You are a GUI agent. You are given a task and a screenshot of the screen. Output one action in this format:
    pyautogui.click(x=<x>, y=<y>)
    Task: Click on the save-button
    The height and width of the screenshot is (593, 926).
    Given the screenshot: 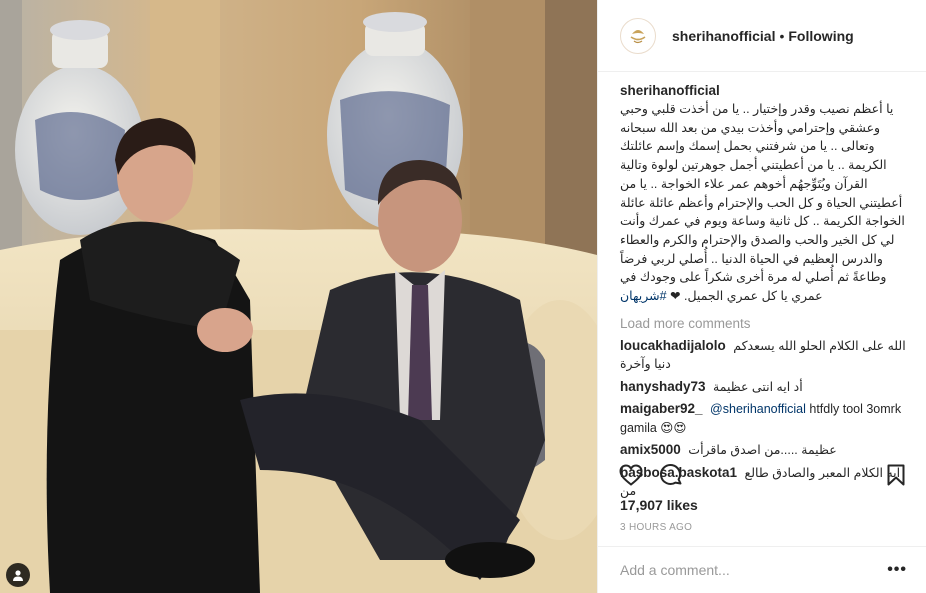 What is the action you would take?
    pyautogui.click(x=896, y=475)
    